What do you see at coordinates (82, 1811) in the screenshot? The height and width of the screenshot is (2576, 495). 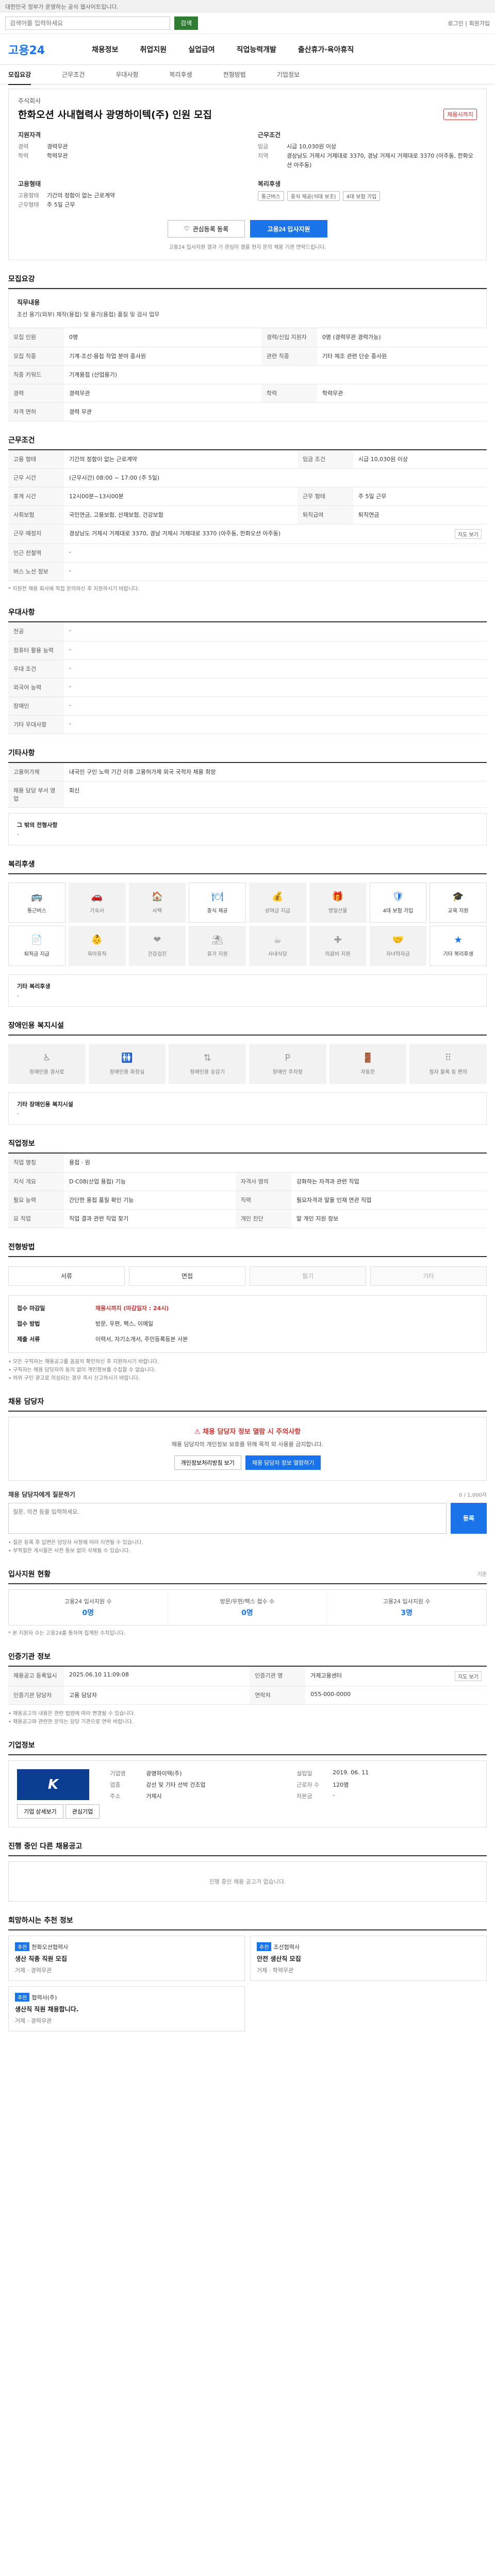 I see `corp-interest-button: 관심기업` at bounding box center [82, 1811].